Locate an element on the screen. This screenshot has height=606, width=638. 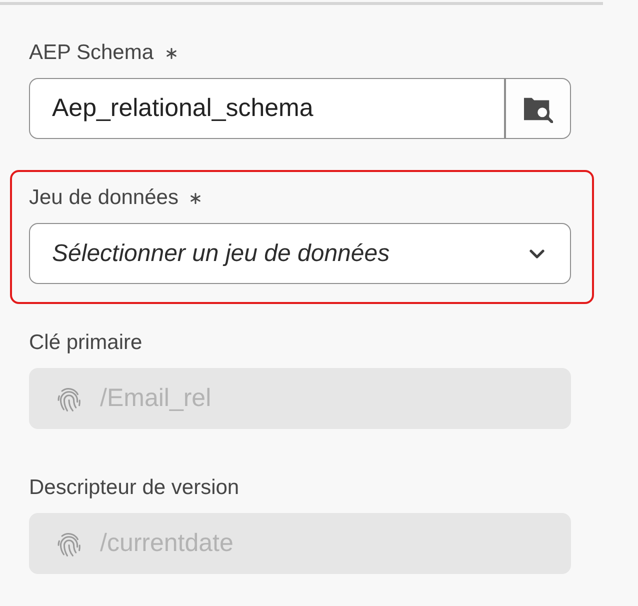
field-label: AEP Schema is located at coordinates (91, 53).